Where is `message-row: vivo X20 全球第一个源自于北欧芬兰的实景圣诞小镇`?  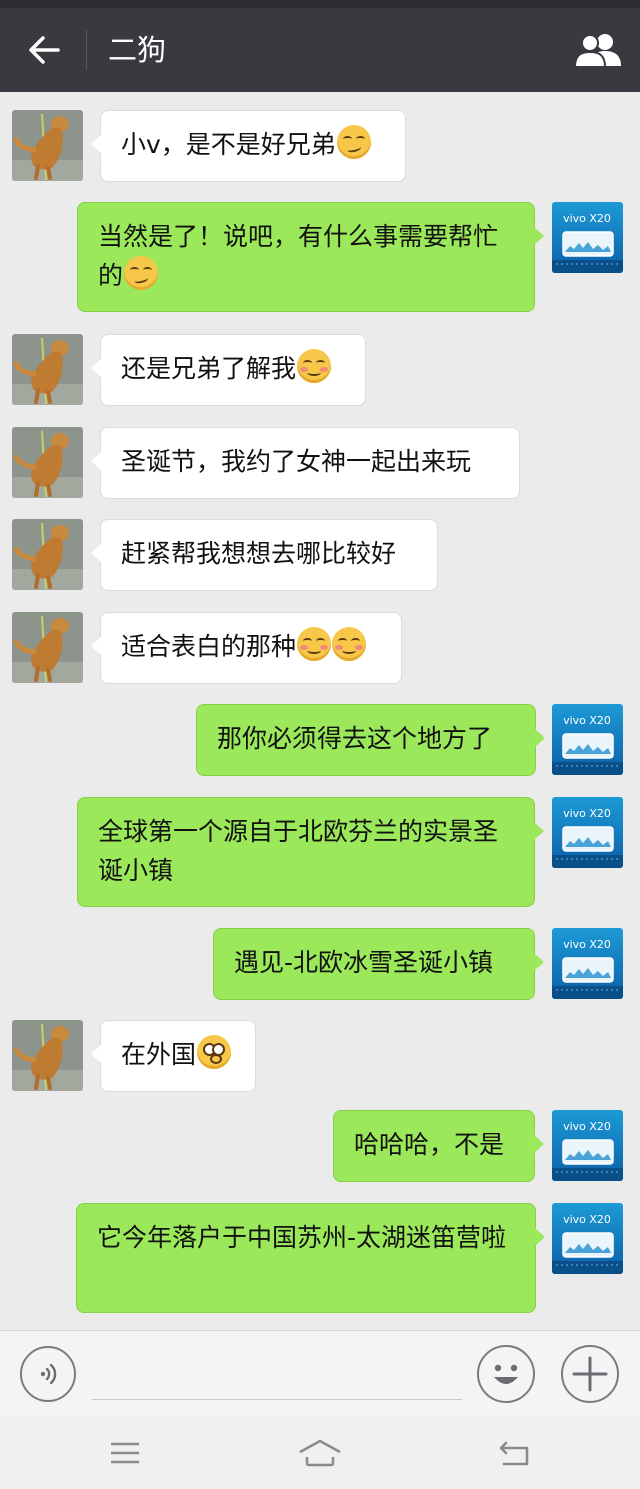
message-row: vivo X20 全球第一个源自于北欧芬兰的实景圣诞小镇 is located at coordinates (320, 852).